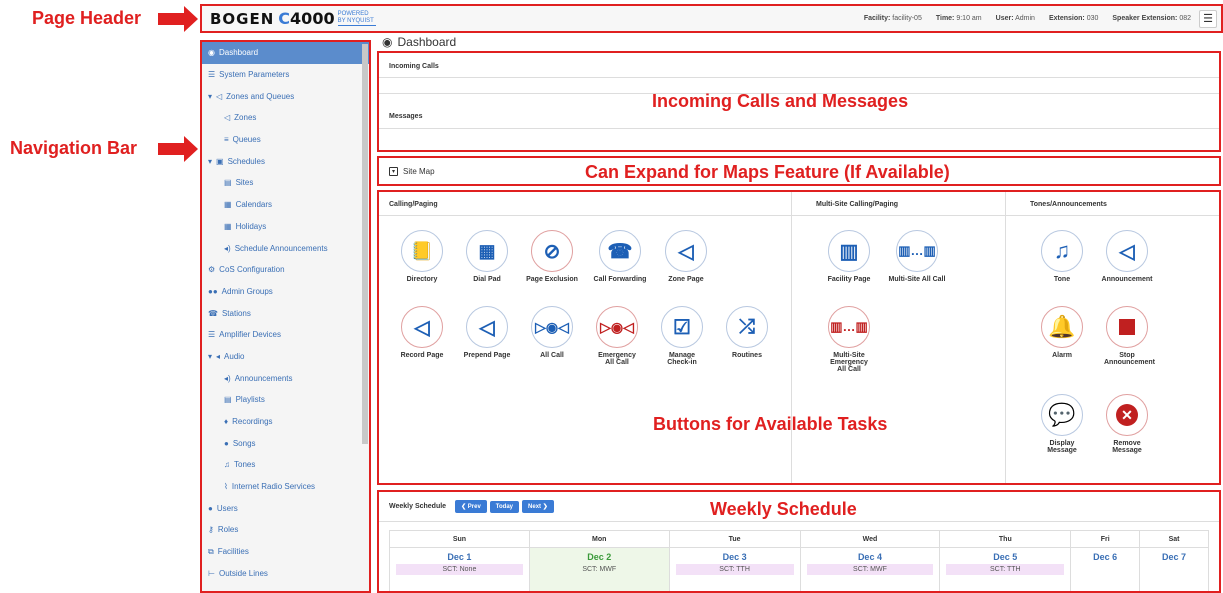 This screenshot has width=1223, height=593. Describe the element at coordinates (286, 205) in the screenshot. I see `sidebar-item-calendars: ▦ Calendars` at that location.